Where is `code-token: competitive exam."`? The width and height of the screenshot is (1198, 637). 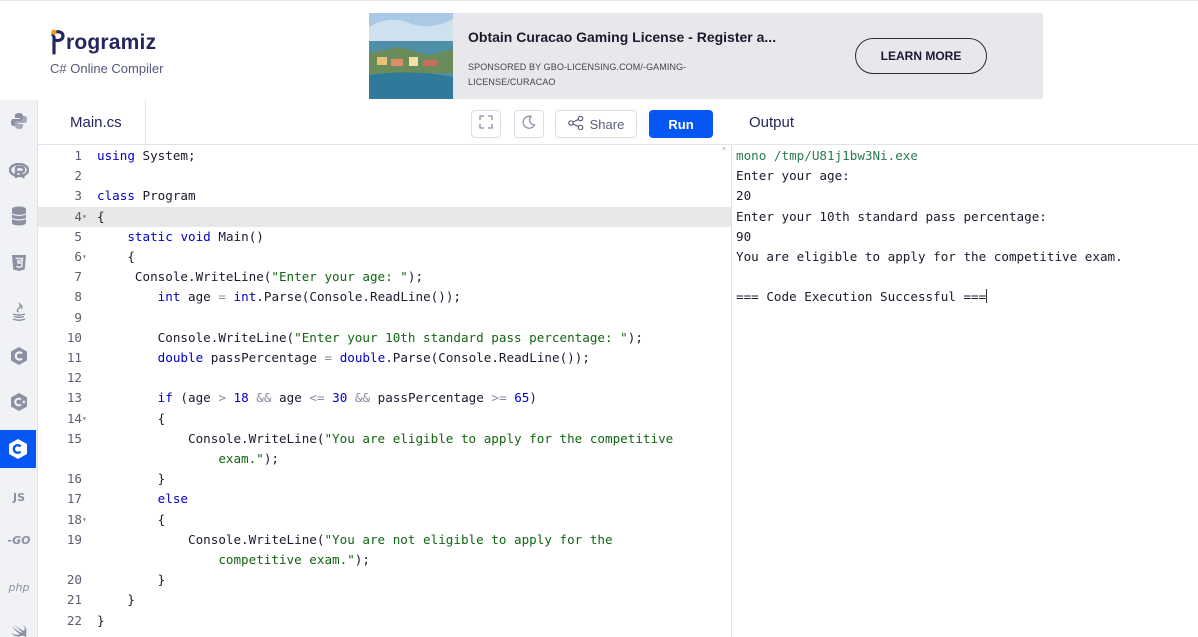 code-token: competitive exam." is located at coordinates (226, 559).